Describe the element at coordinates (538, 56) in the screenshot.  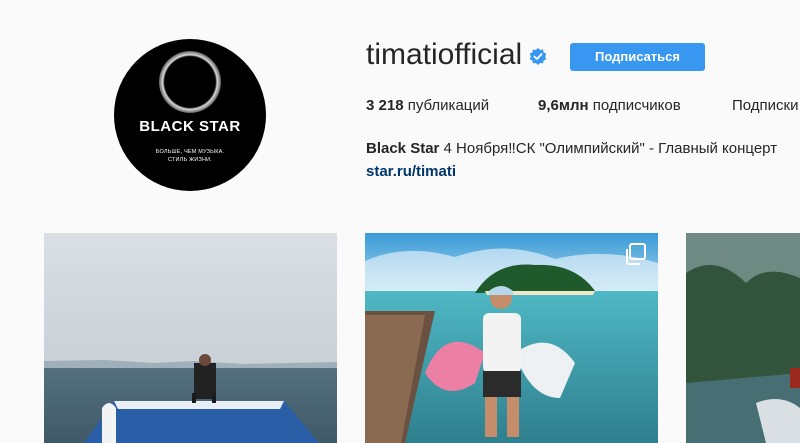
I see `verified-badge-icon` at that location.